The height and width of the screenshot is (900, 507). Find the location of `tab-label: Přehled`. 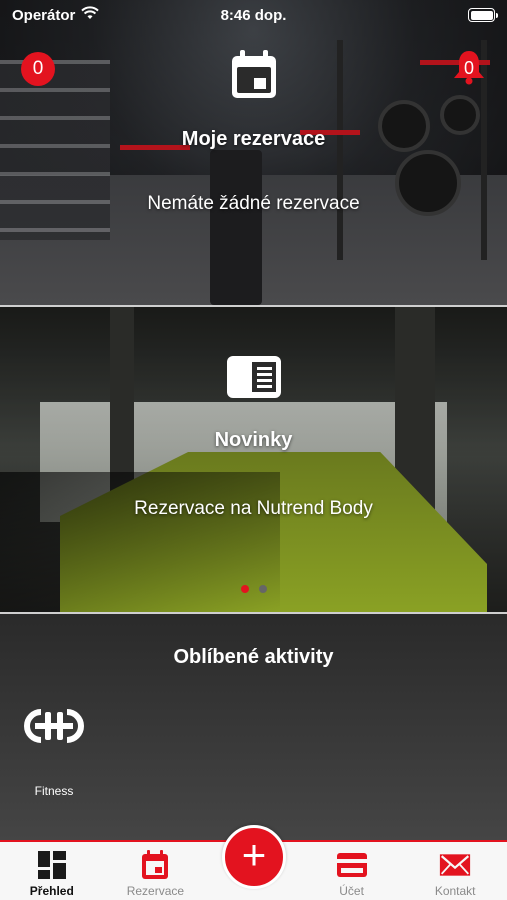

tab-label: Přehled is located at coordinates (51, 891).